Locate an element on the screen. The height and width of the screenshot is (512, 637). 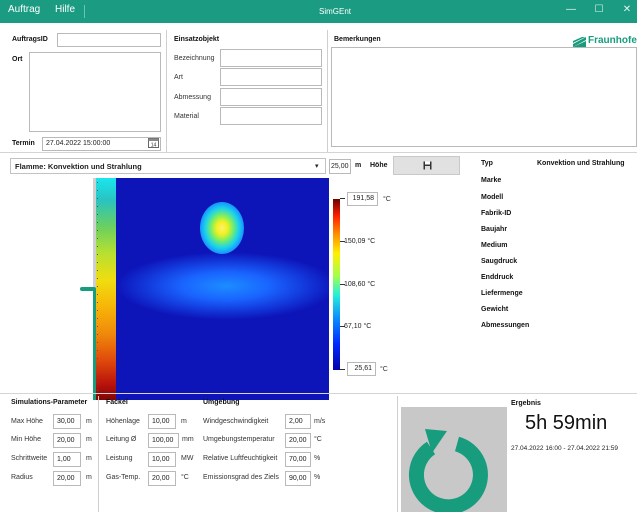
ambient-temp-input: 20,00 is located at coordinates (298, 440).